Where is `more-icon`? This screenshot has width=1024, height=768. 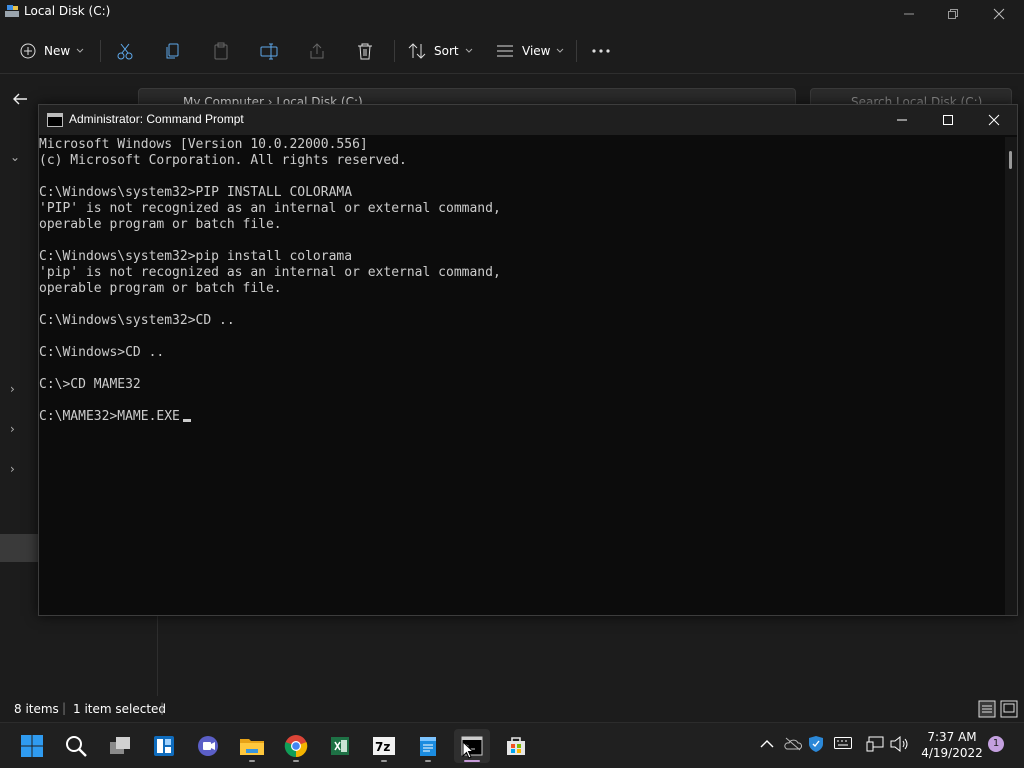
more-icon is located at coordinates (601, 51).